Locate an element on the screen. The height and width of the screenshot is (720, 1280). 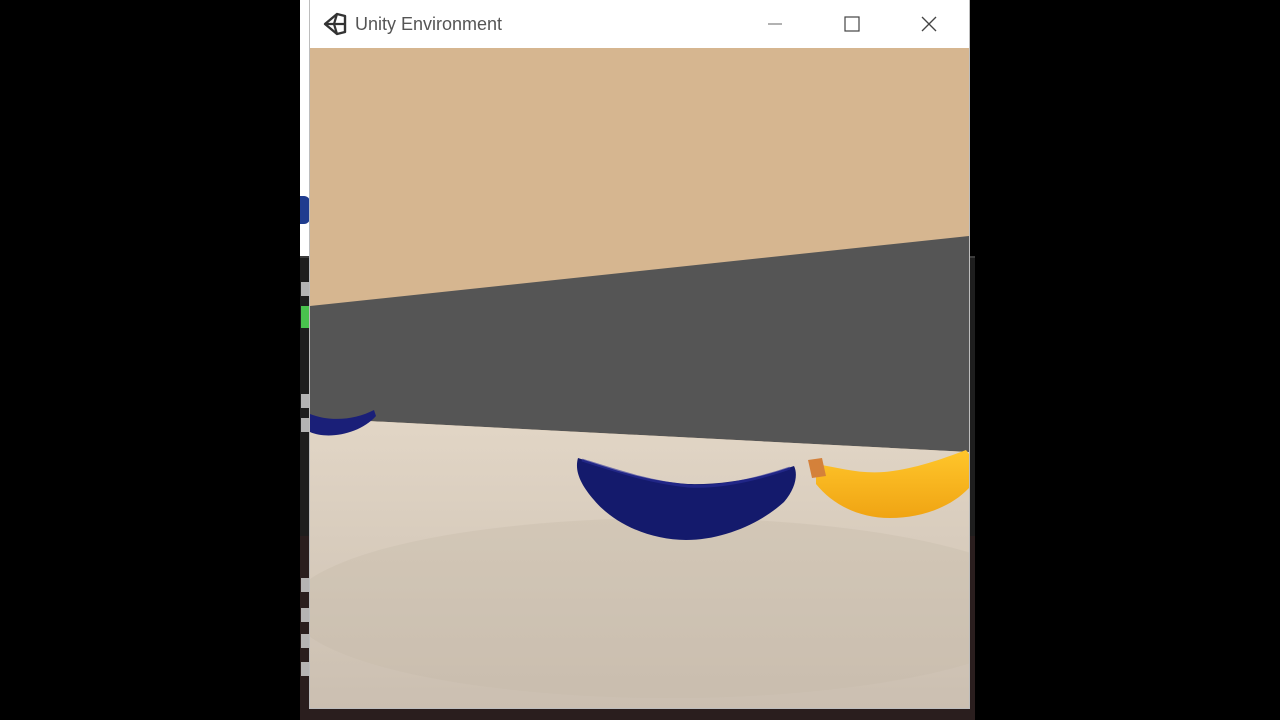
background-window-fragment is located at coordinates (305, 210).